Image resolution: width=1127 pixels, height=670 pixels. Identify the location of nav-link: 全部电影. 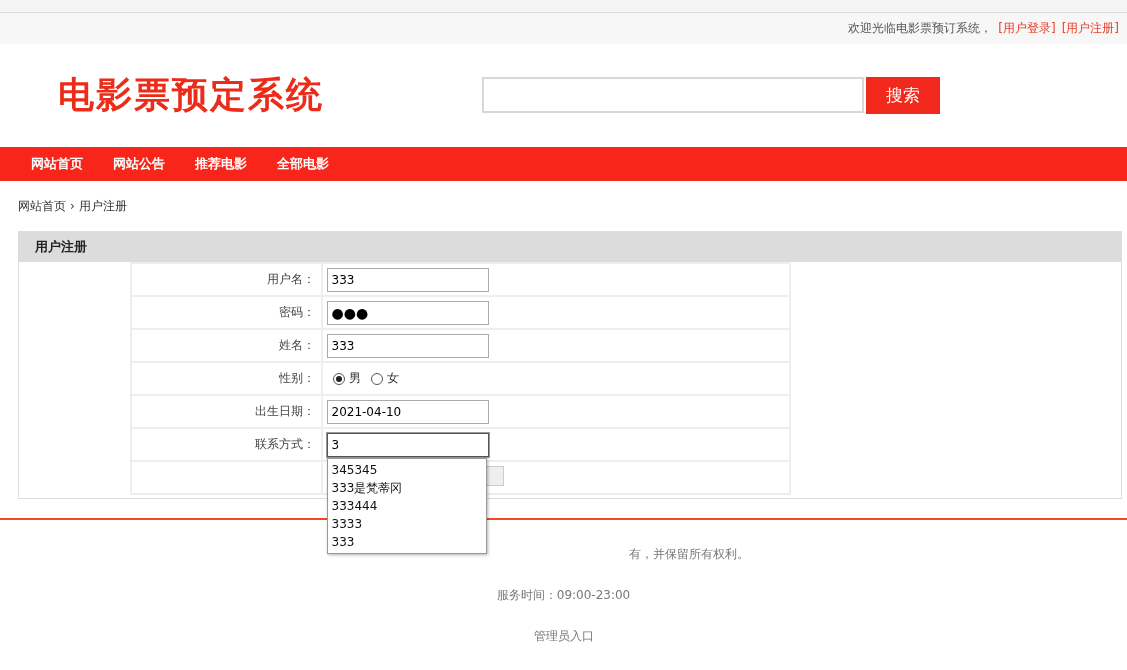
(303, 164).